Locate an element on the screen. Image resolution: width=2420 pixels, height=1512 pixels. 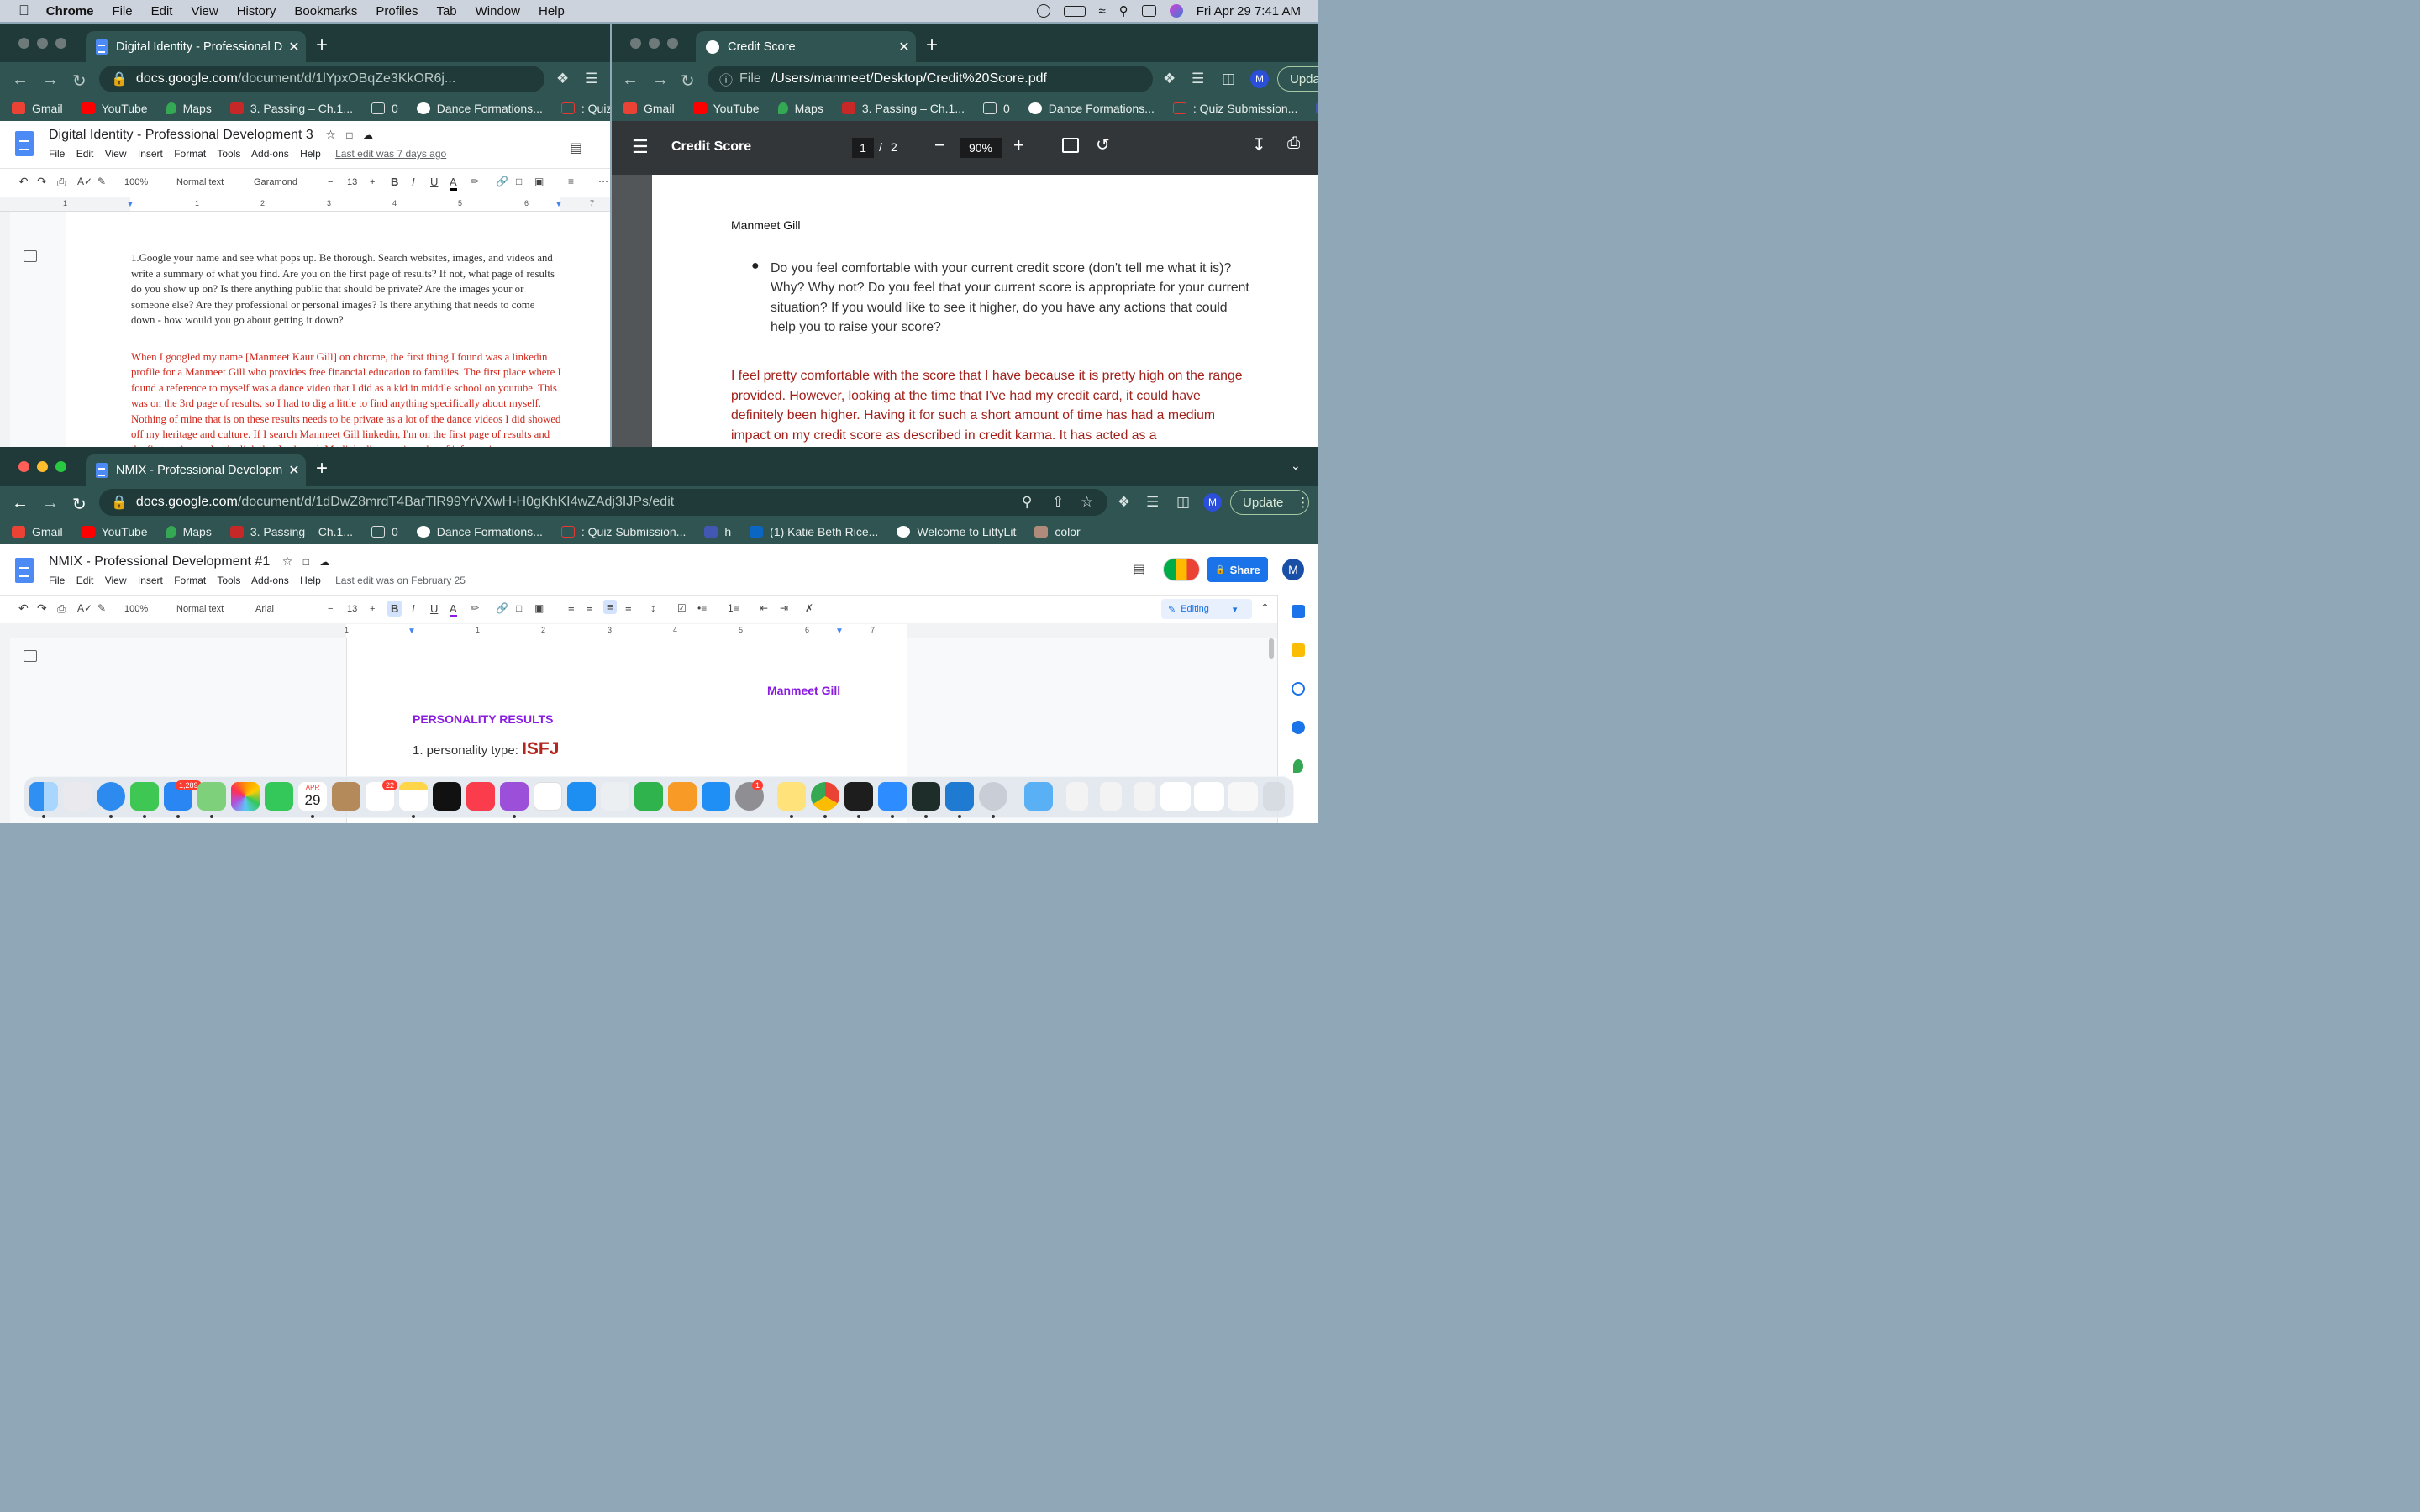
link-icon: 🔗 is located at coordinates (502, 608).